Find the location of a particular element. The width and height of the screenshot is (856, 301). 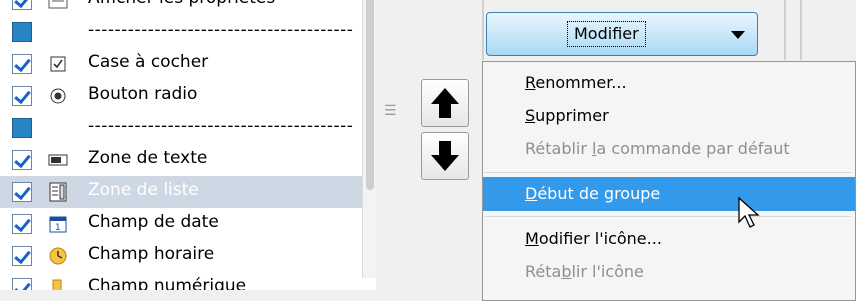

list-item: 1 Champ de date is located at coordinates (188, 224).